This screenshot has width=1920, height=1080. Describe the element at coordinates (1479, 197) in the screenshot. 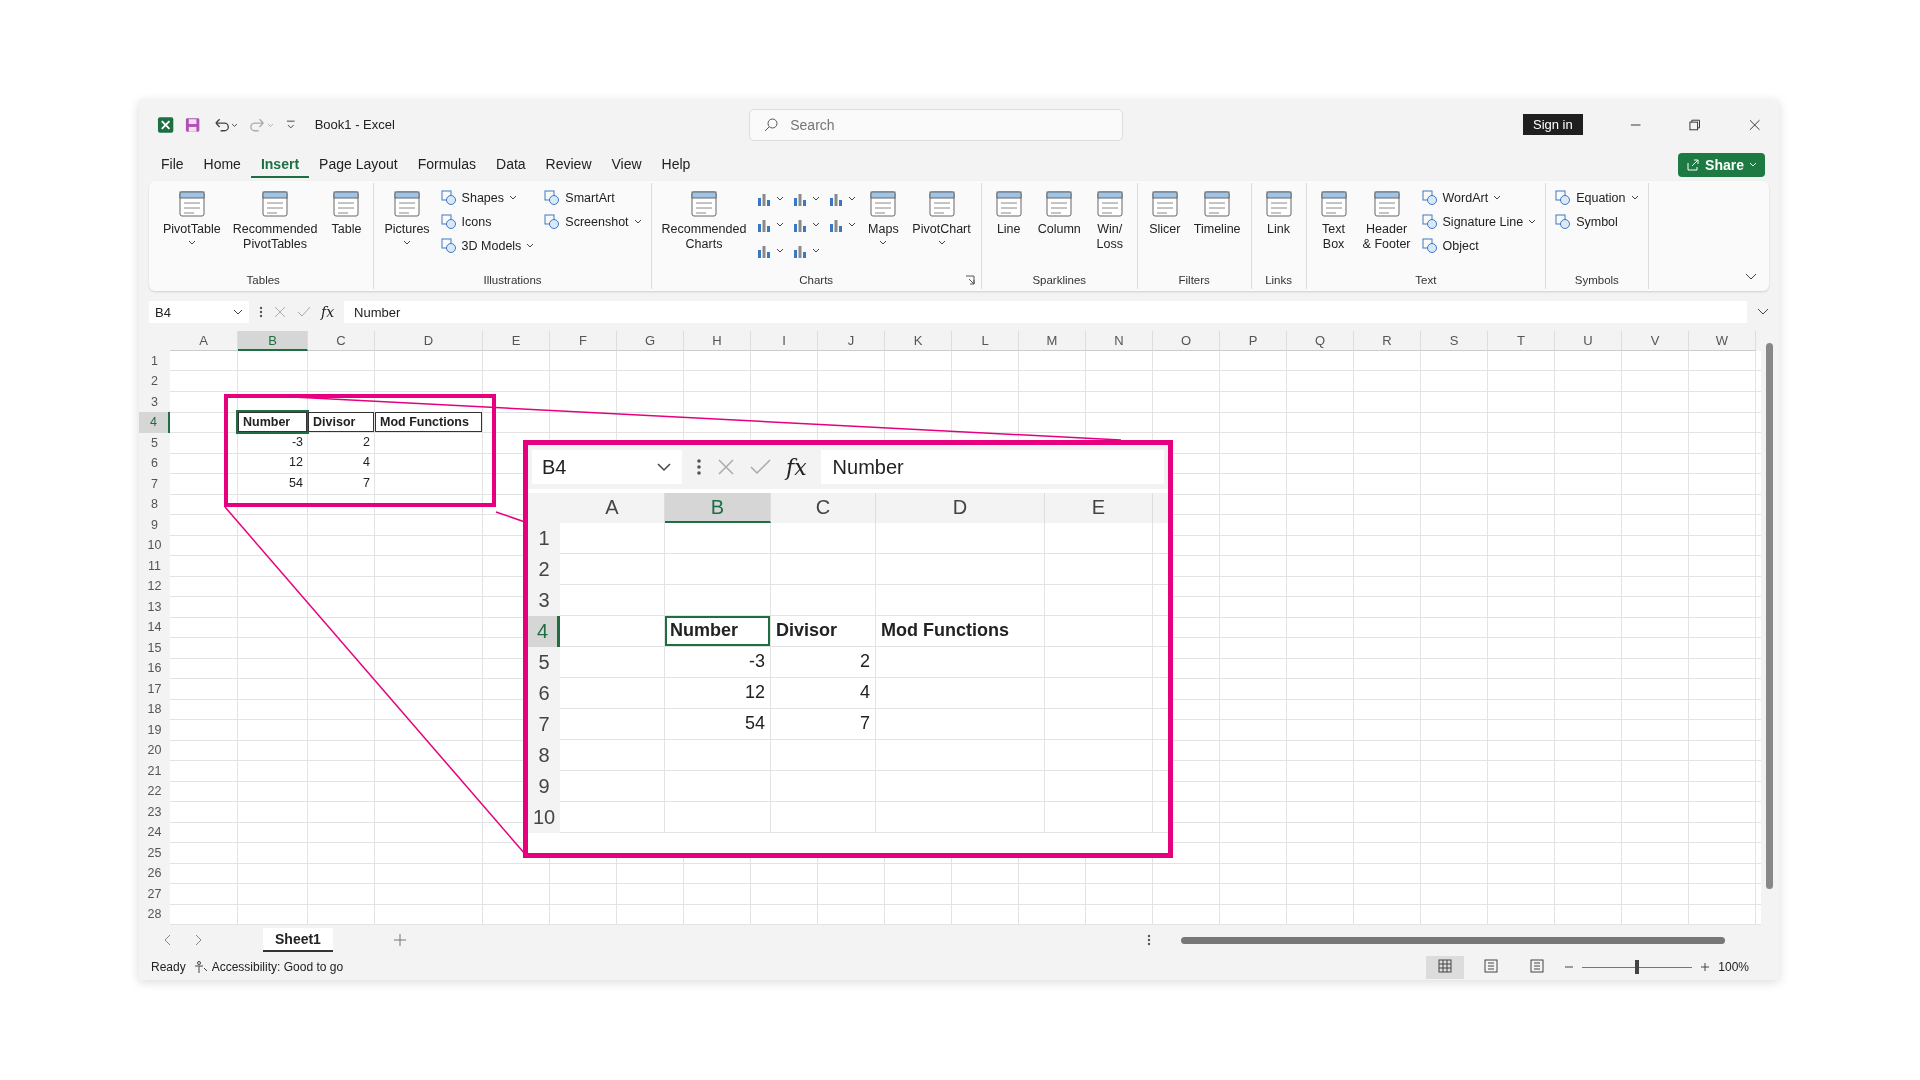

I see `ribbon-button: WordArt` at that location.